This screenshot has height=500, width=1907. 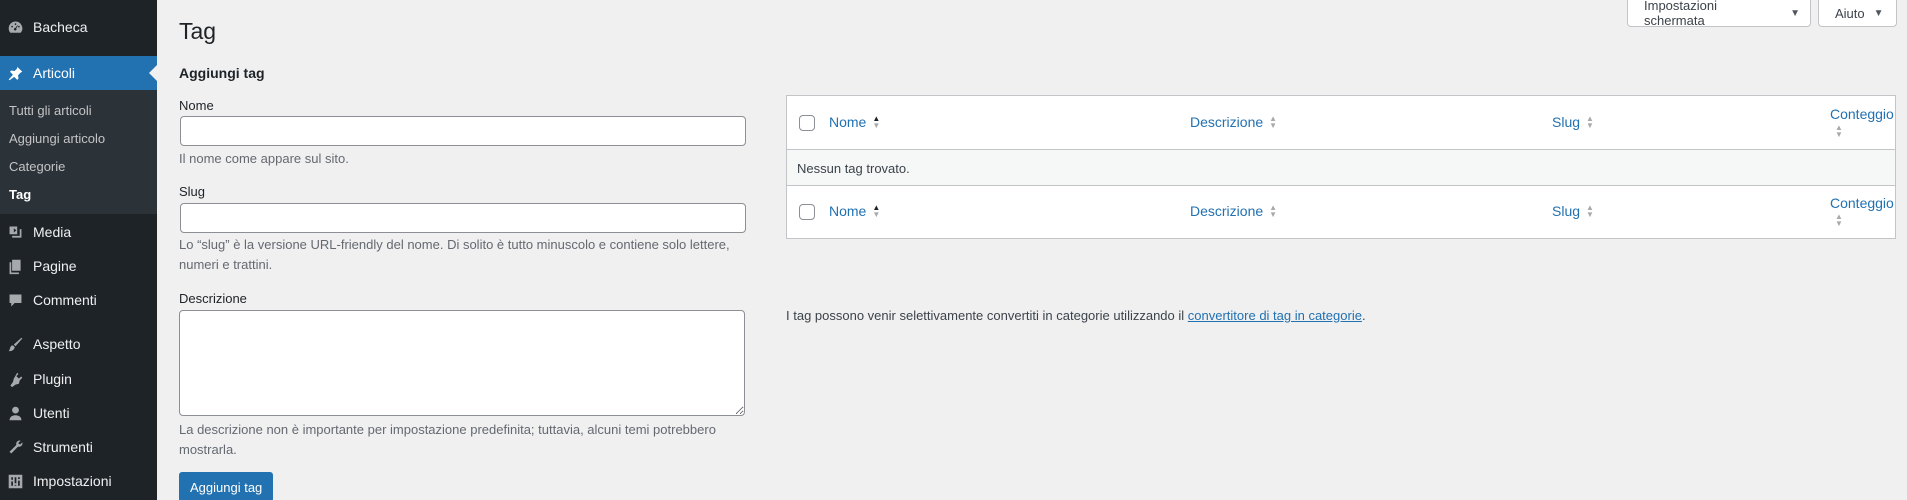 I want to click on menu-label: Pagine, so click(x=55, y=266).